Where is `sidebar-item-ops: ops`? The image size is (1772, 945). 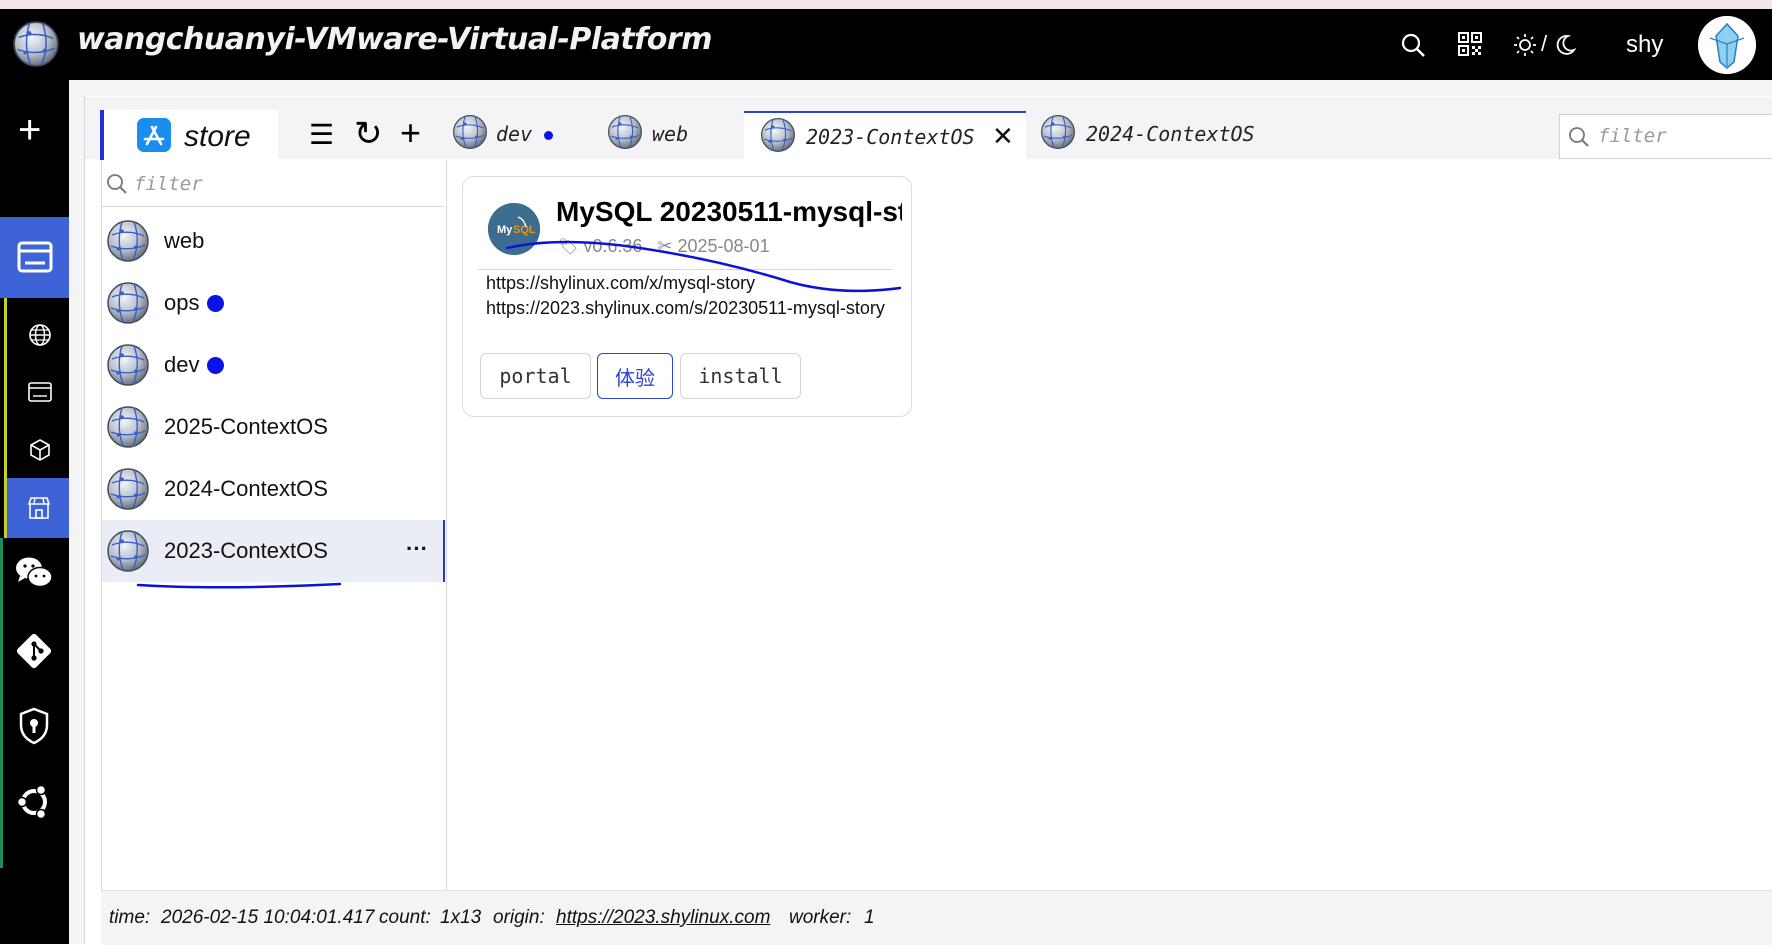
sidebar-item-ops: ops is located at coordinates (273, 303).